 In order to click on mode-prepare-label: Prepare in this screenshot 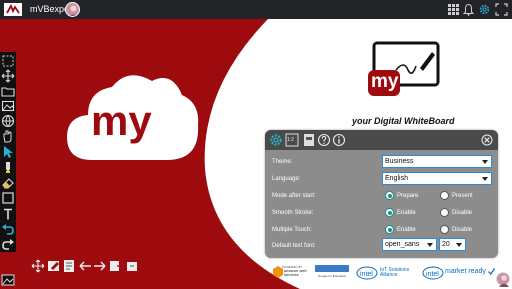, I will do `click(408, 196)`.